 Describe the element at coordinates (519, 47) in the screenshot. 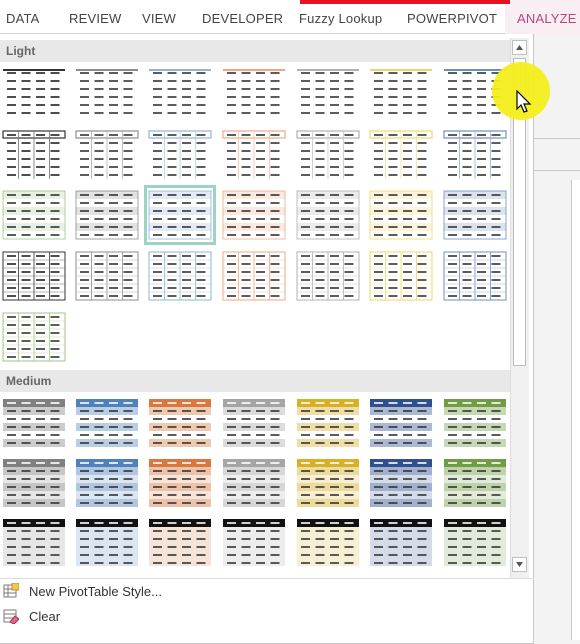

I see `scroll-up-button` at that location.